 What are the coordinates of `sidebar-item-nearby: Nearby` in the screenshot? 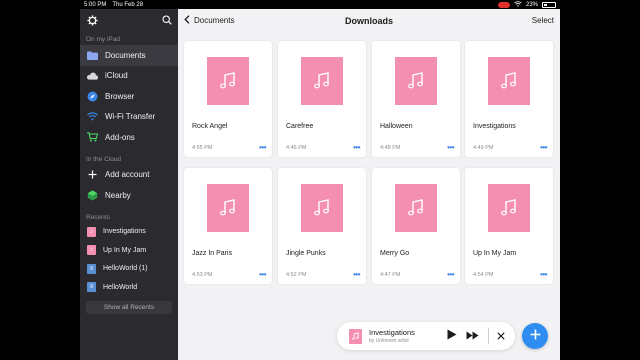 It's located at (129, 195).